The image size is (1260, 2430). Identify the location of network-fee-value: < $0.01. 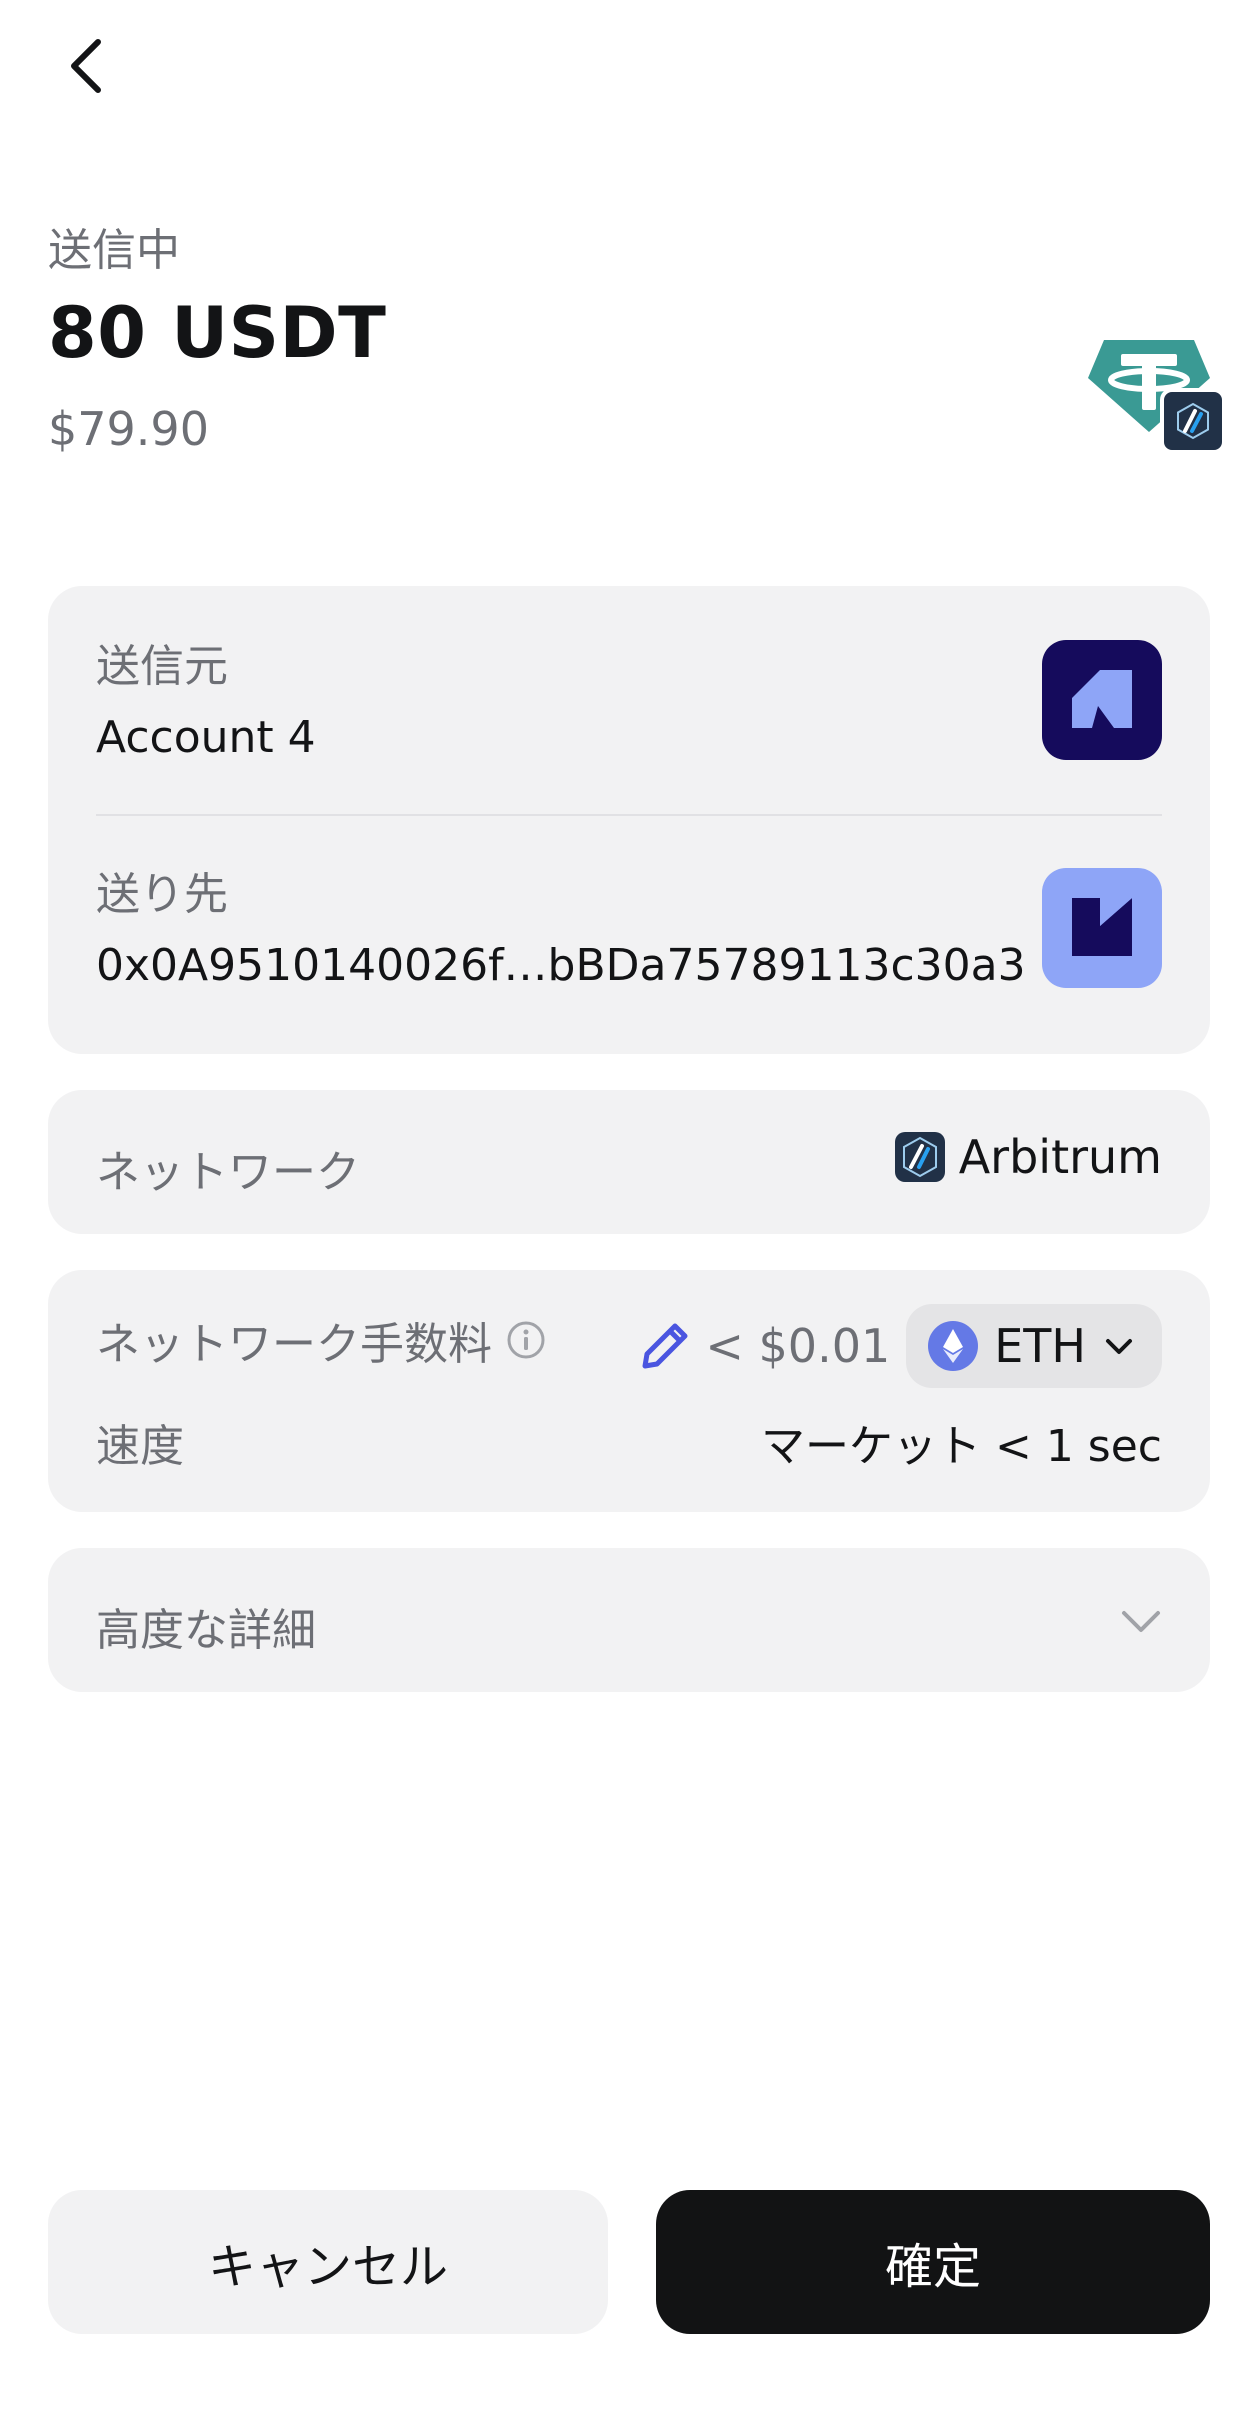
(798, 1346).